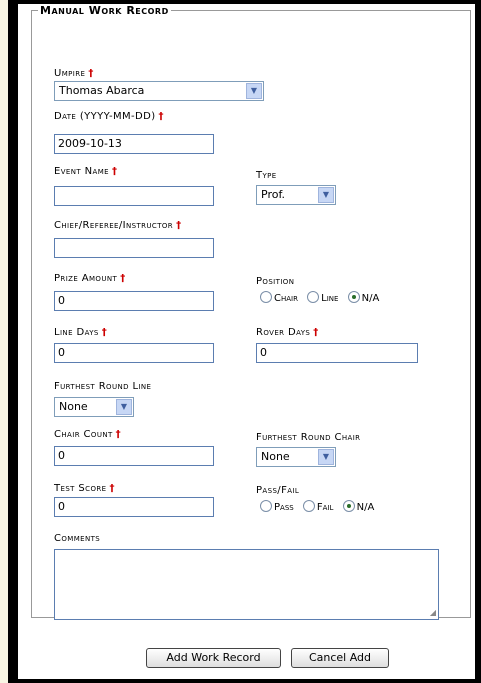 Image resolution: width=481 pixels, height=683 pixels. I want to click on type-label: Type, so click(266, 175).